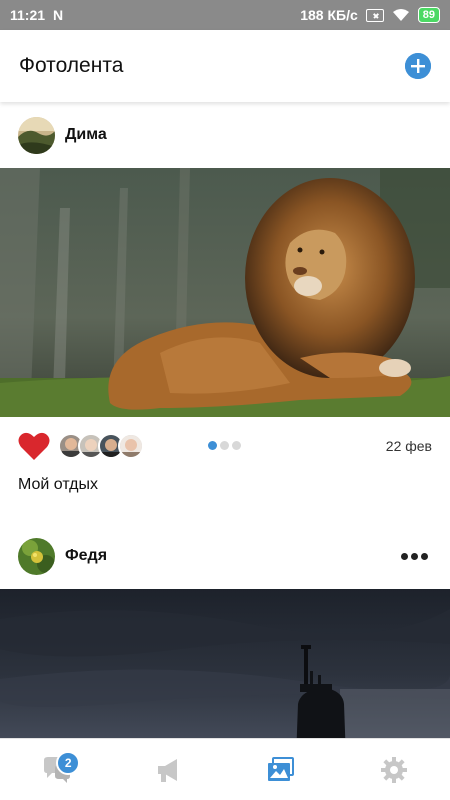 The width and height of the screenshot is (450, 800). What do you see at coordinates (68, 762) in the screenshot?
I see `unread-badge: 2` at bounding box center [68, 762].